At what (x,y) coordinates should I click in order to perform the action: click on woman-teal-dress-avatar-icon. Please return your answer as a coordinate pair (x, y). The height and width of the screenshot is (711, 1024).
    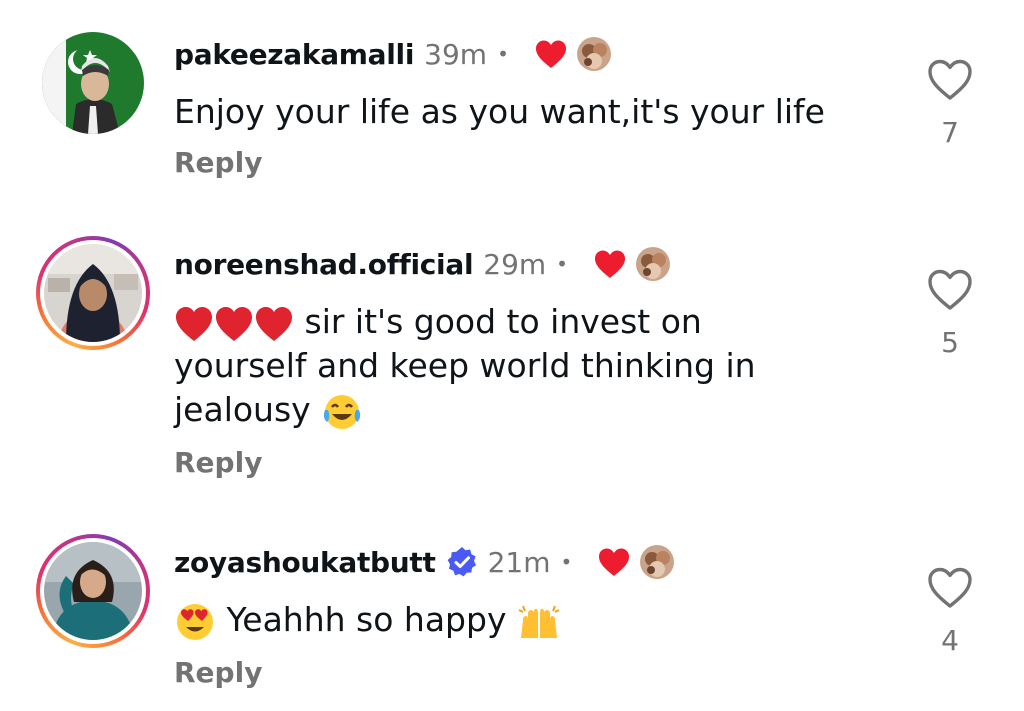
    Looking at the image, I should click on (93, 591).